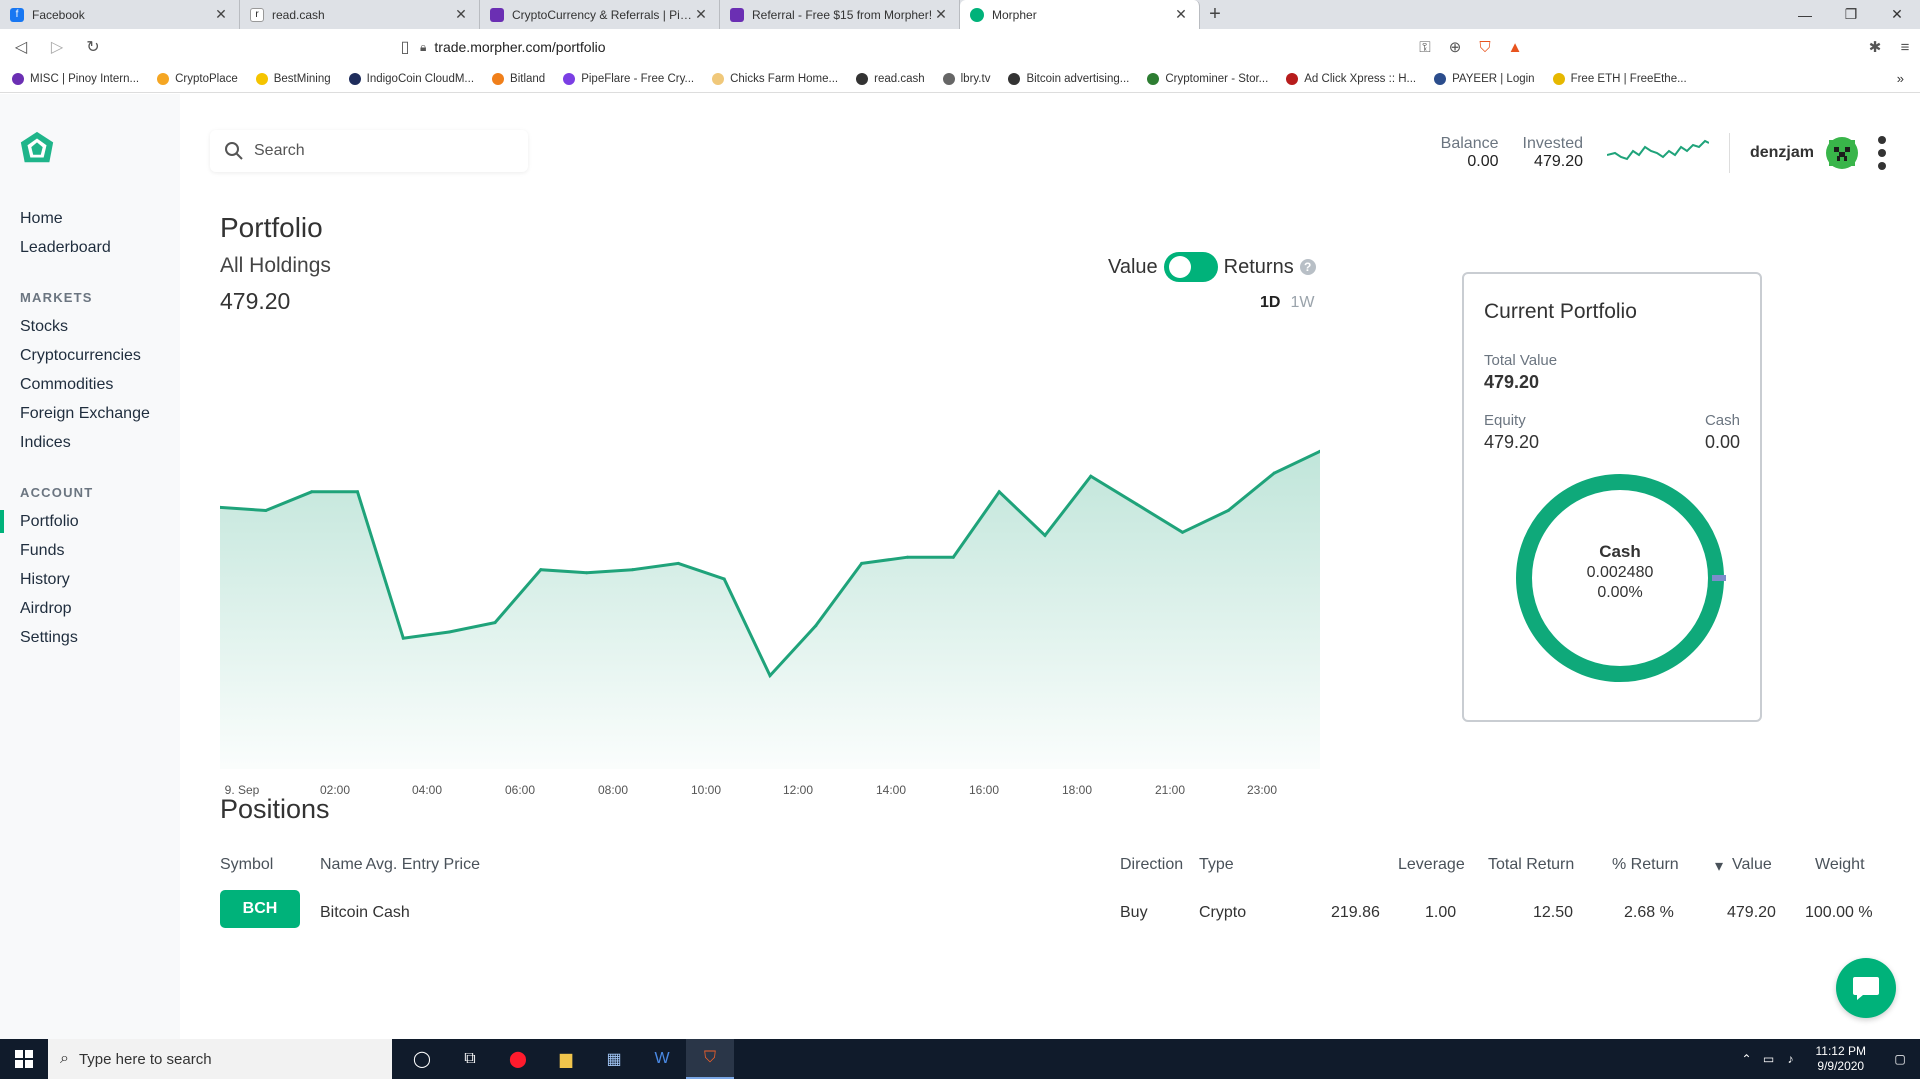 This screenshot has width=1920, height=1079. Describe the element at coordinates (950, 47) in the screenshot. I see `url-field: 🔒︎ trade.morpher.com/portfolio` at that location.